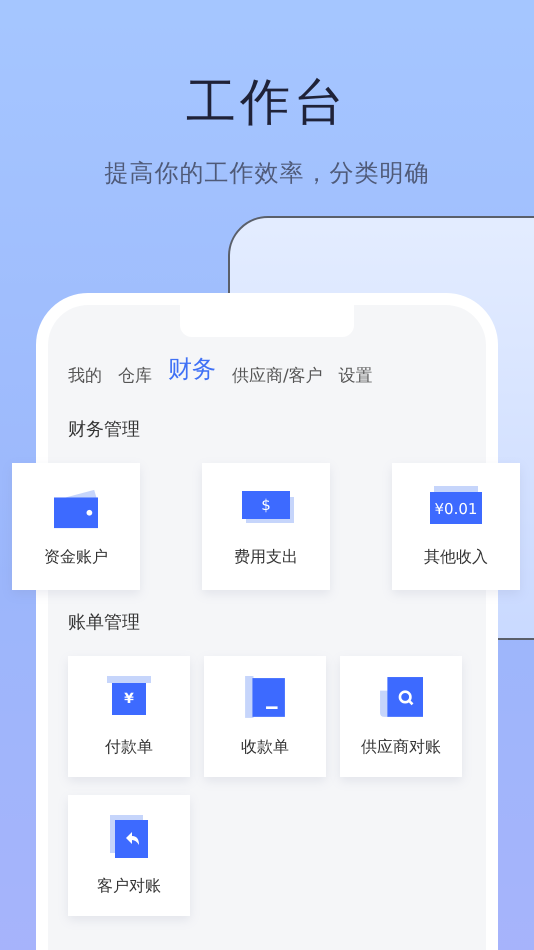  What do you see at coordinates (129, 885) in the screenshot?
I see `tile-label: 客户对账` at bounding box center [129, 885].